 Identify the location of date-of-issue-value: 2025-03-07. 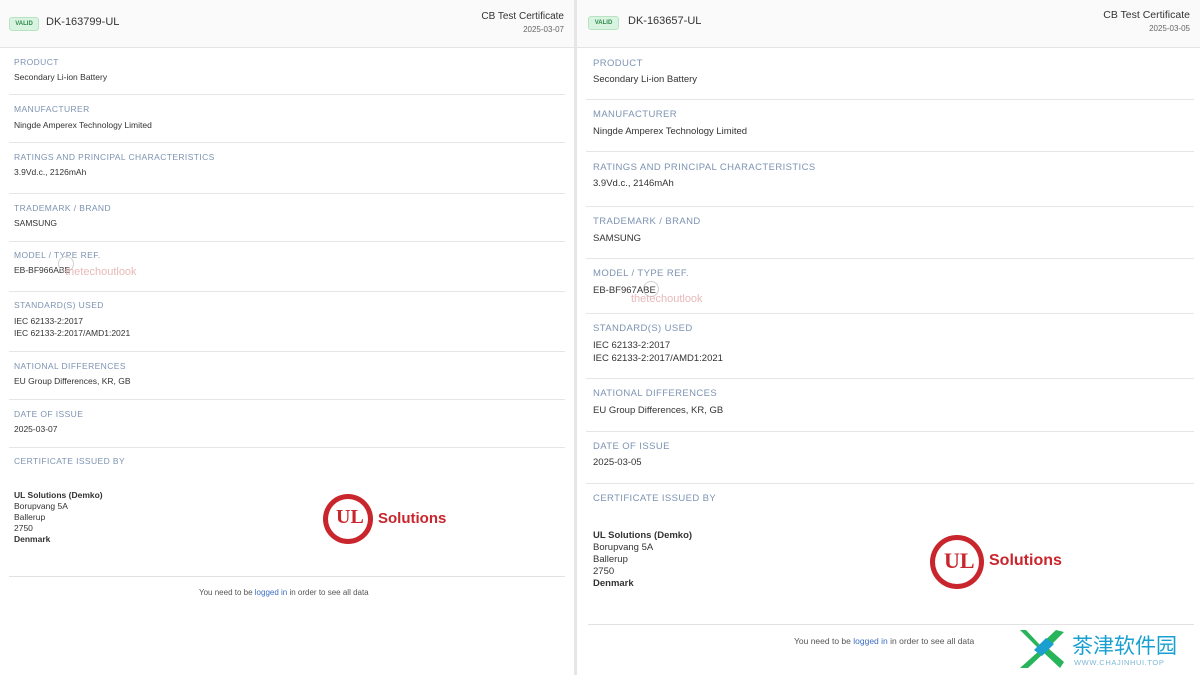
(36, 429).